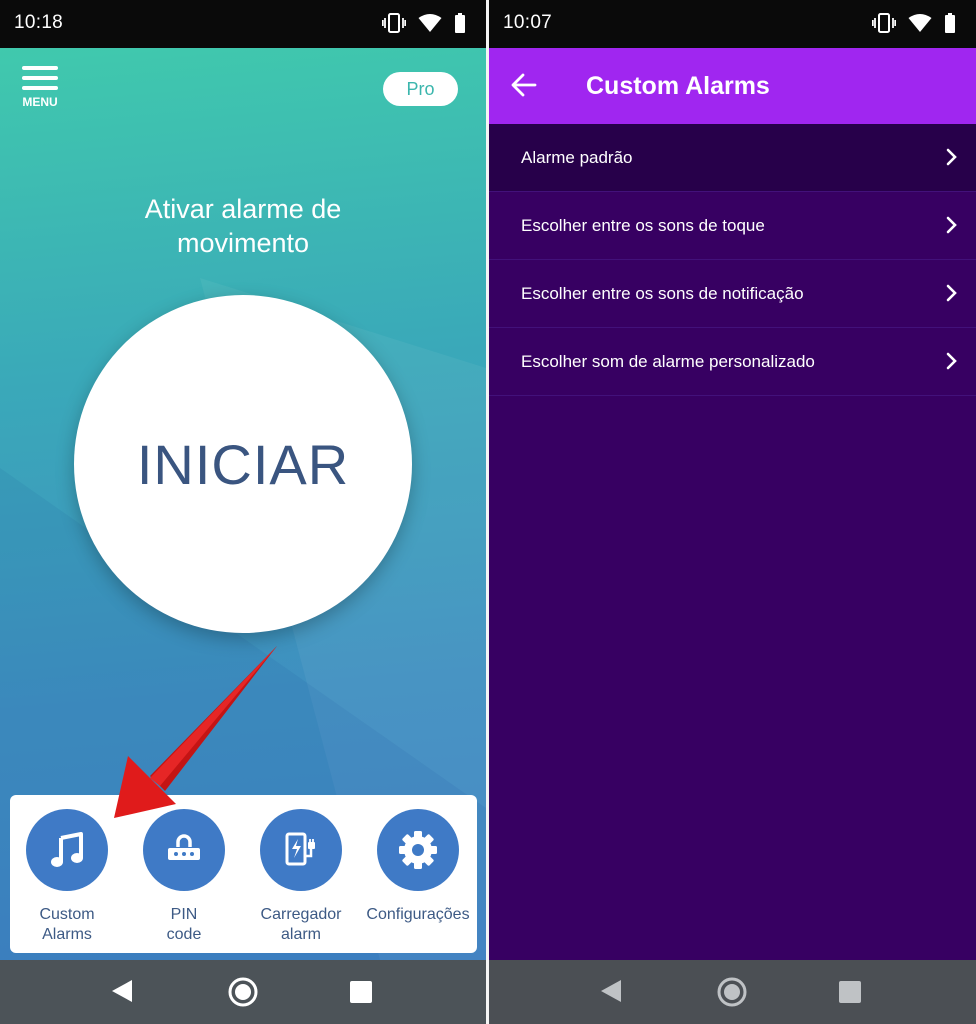 The width and height of the screenshot is (976, 1024). What do you see at coordinates (678, 86) in the screenshot?
I see `page-title: Custom Alarms` at bounding box center [678, 86].